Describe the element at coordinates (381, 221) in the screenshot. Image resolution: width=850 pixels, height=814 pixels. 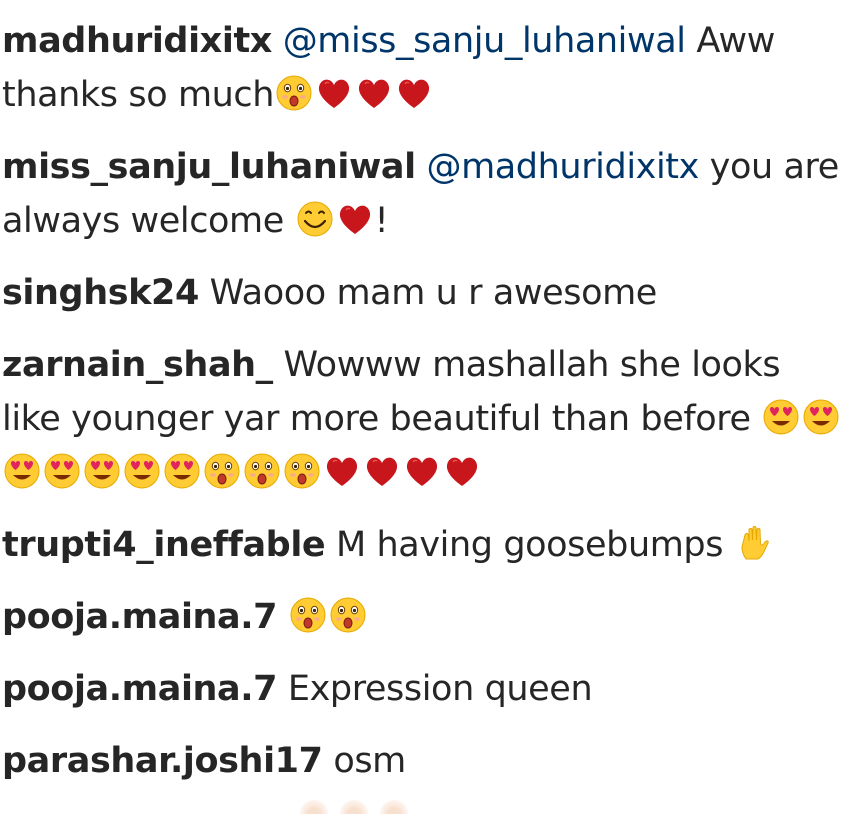
I see `comment-text-tail: !` at that location.